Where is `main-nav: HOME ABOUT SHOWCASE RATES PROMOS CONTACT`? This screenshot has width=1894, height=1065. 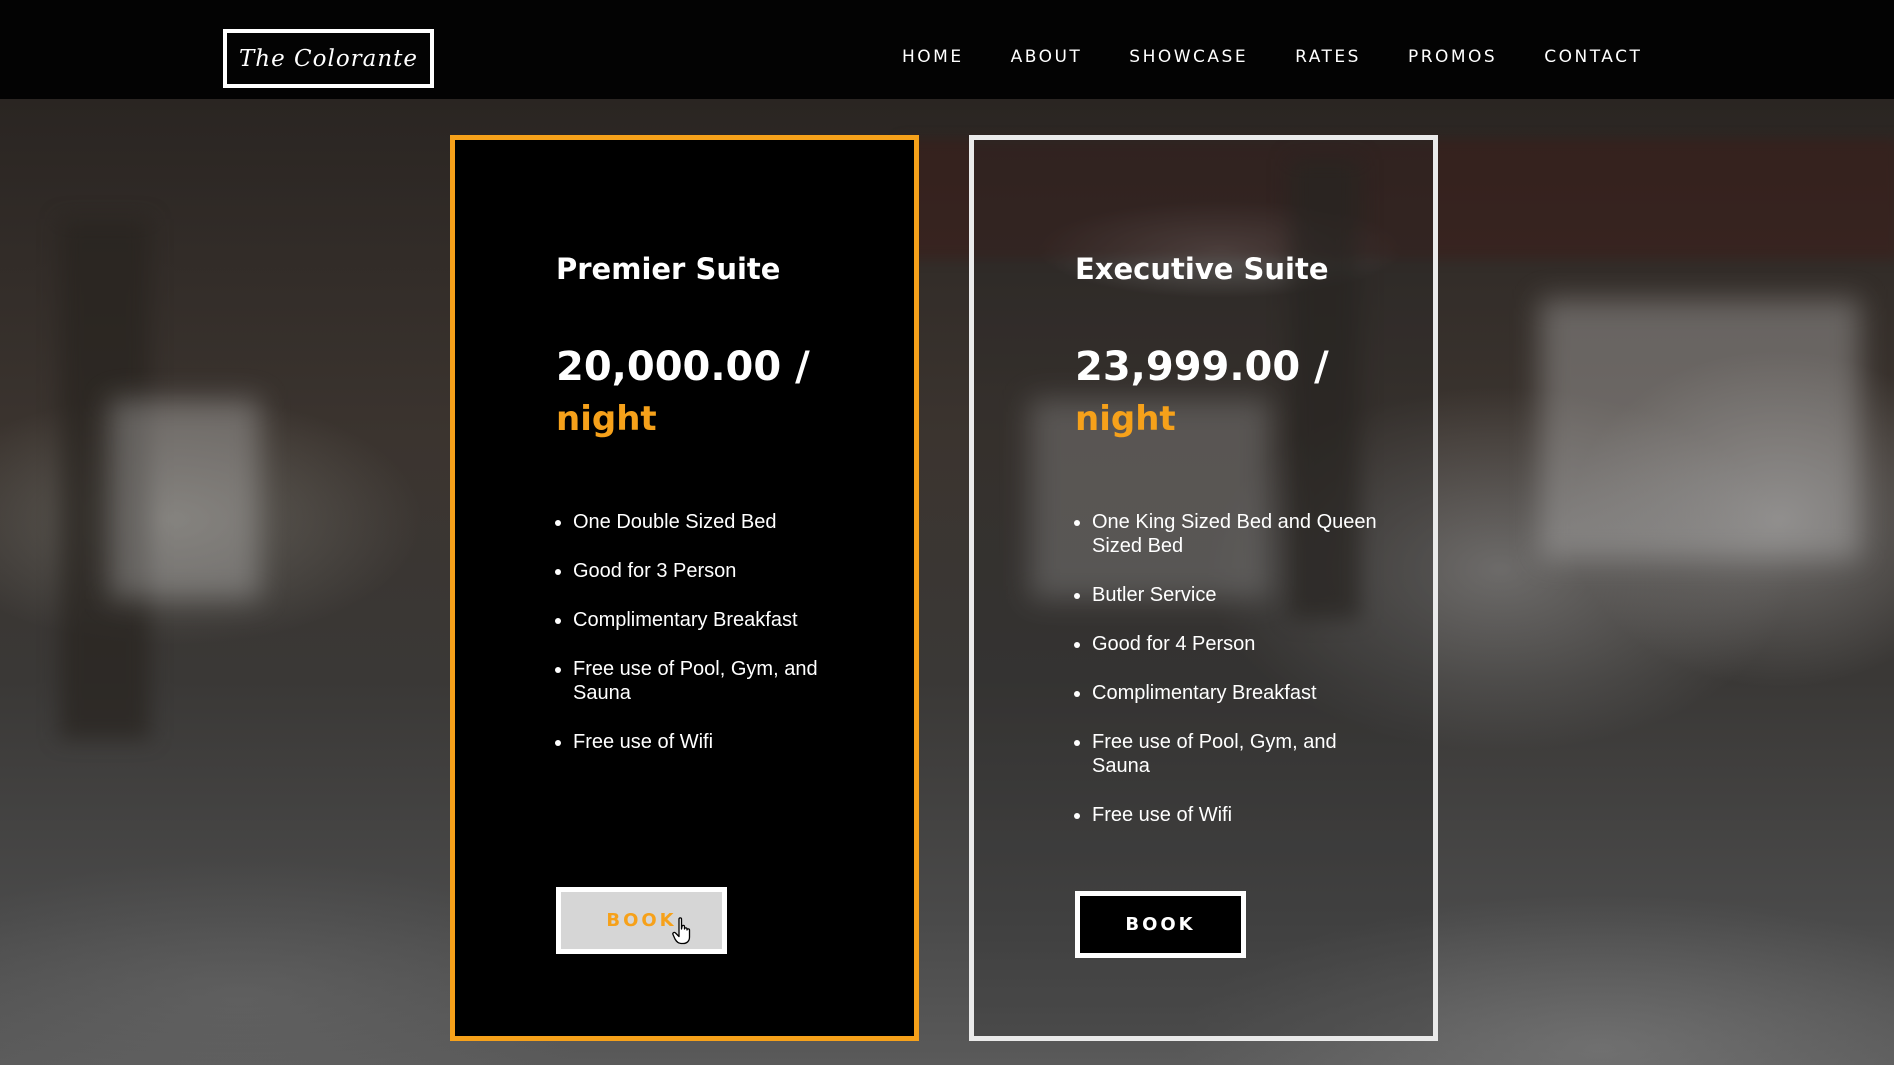
main-nav: HOME ABOUT SHOWCASE RATES PROMOS CONTACT is located at coordinates (1272, 57).